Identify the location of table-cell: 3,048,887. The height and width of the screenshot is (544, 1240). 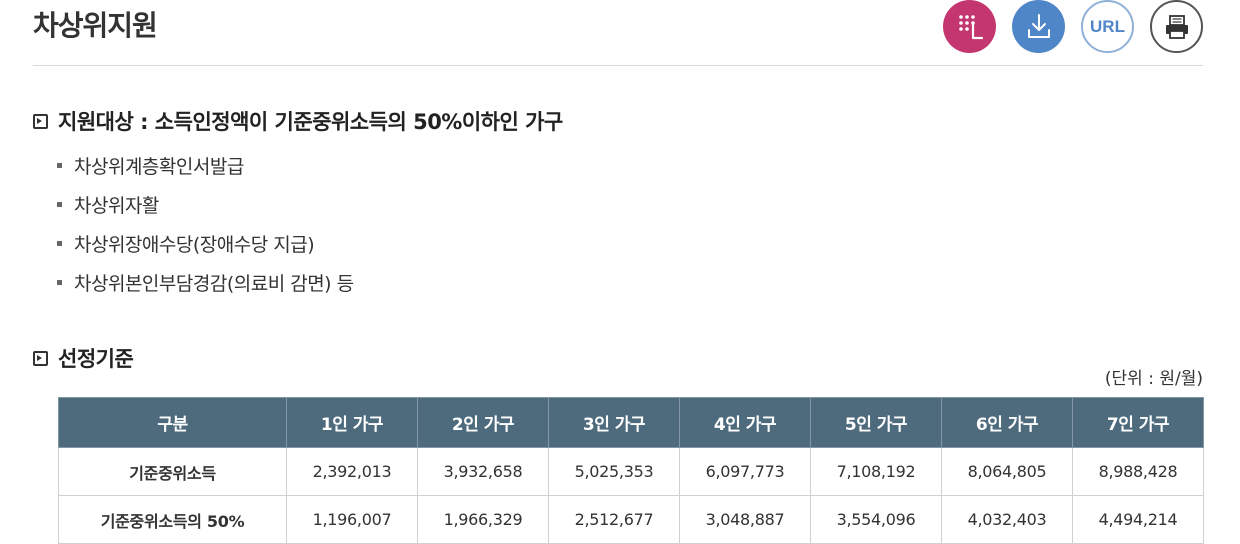
(745, 519).